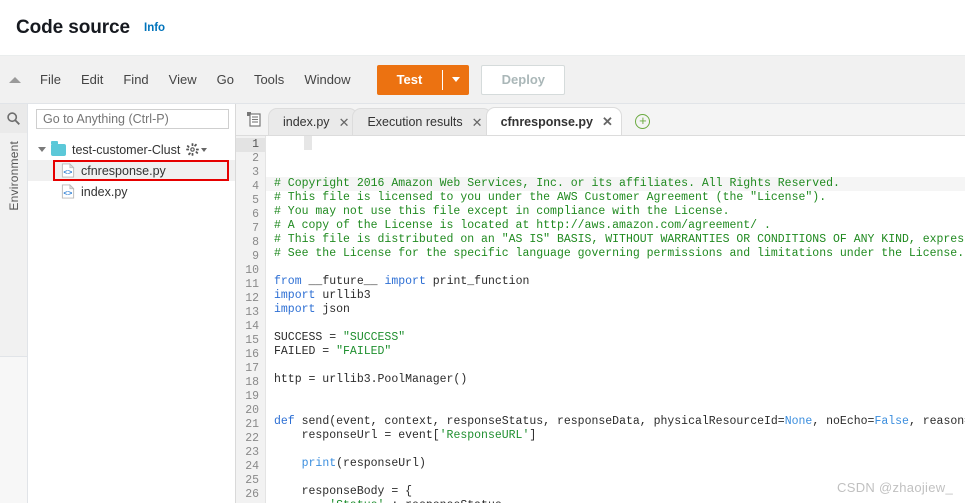  Describe the element at coordinates (252, 410) in the screenshot. I see `line-number: 20` at that location.